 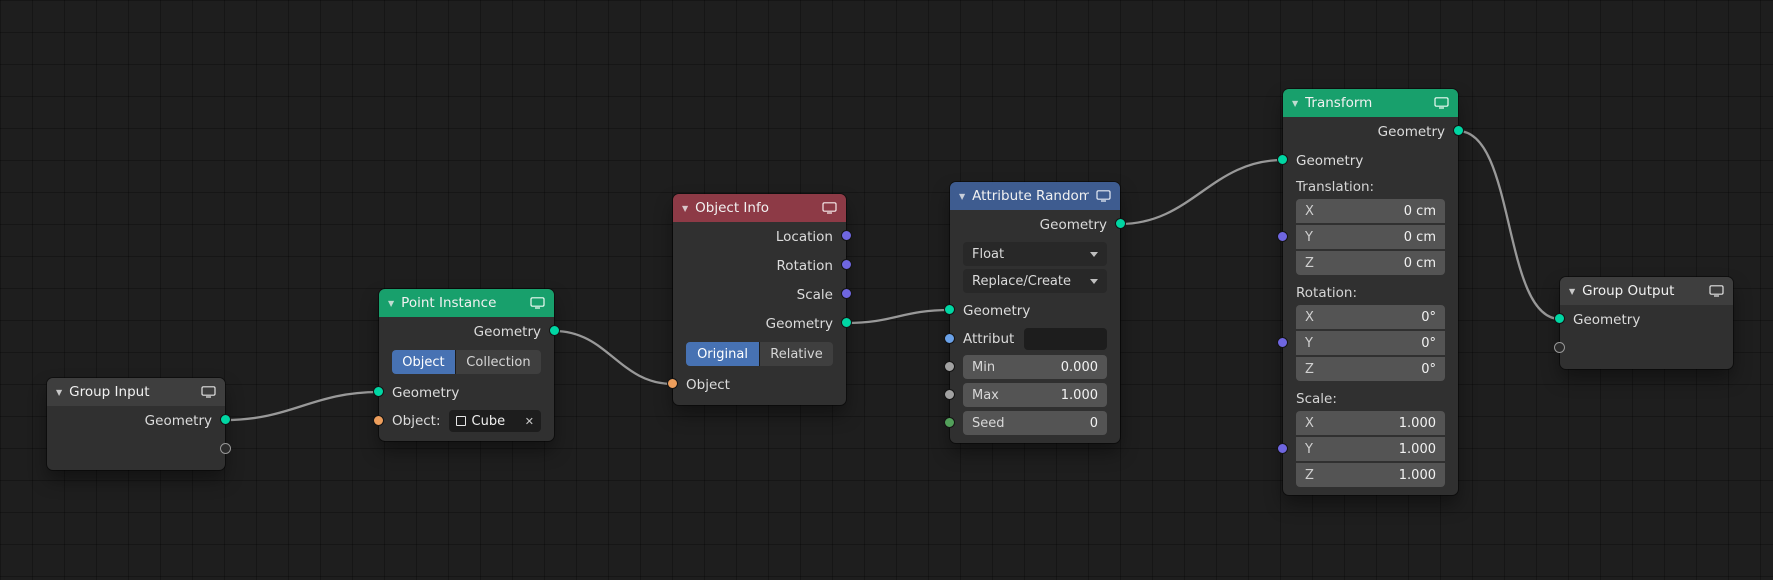 I want to click on socket-seed-input, so click(x=949, y=422).